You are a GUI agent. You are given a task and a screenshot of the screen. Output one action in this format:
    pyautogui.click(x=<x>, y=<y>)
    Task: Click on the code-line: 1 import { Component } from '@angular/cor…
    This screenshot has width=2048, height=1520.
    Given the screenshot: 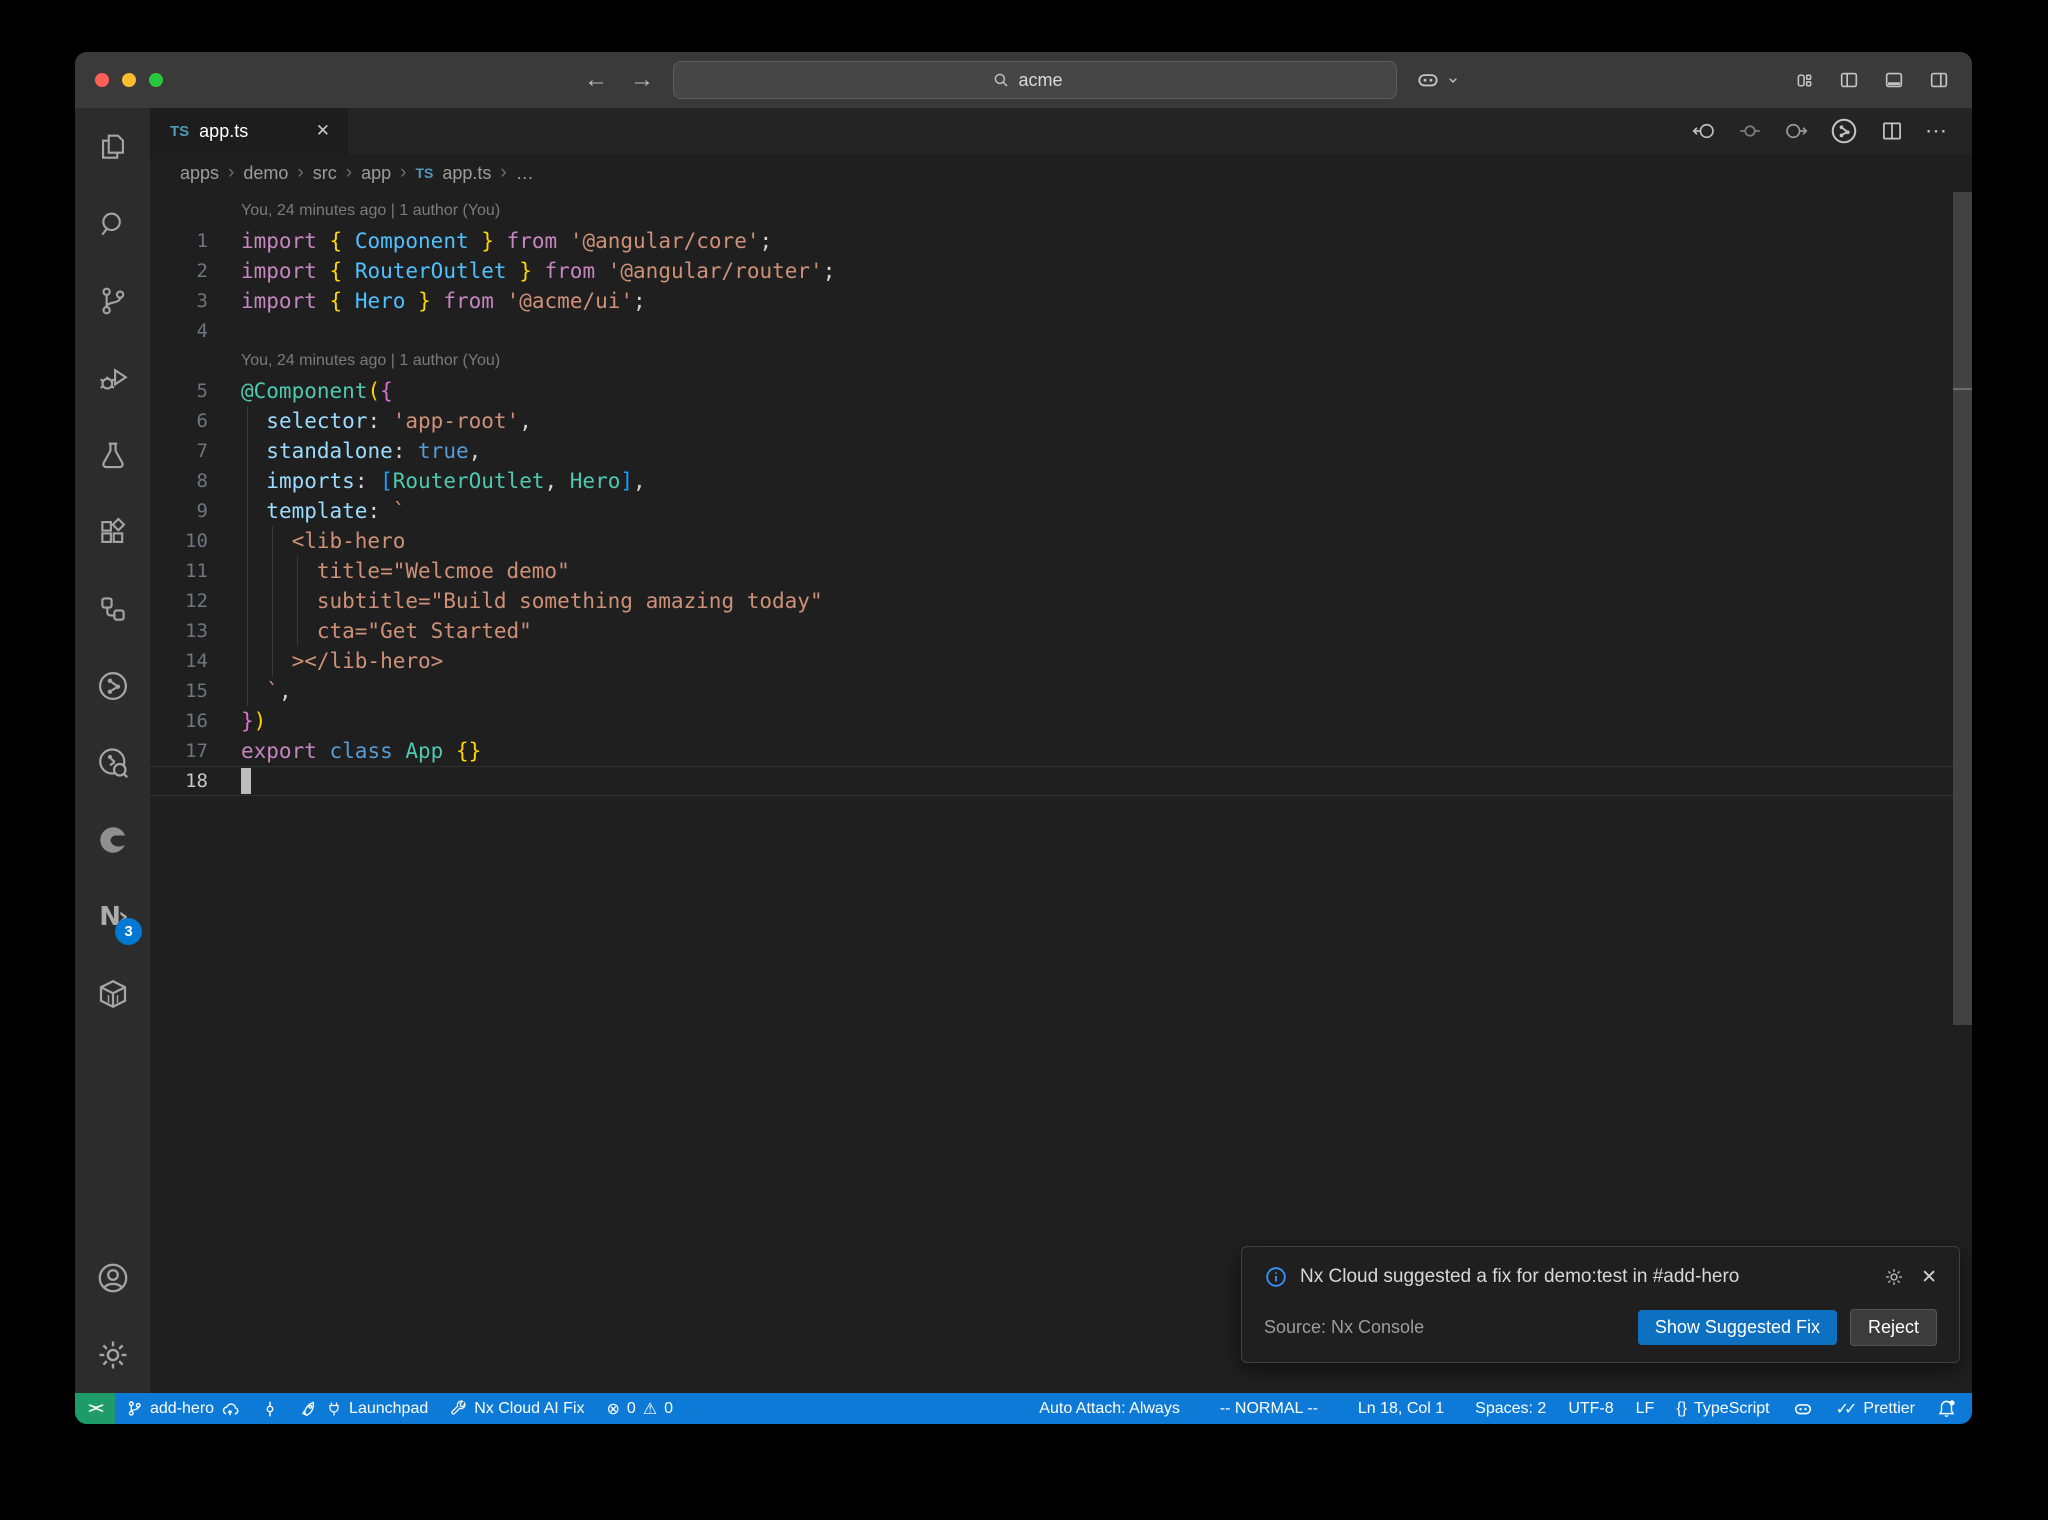 What is the action you would take?
    pyautogui.click(x=1061, y=241)
    